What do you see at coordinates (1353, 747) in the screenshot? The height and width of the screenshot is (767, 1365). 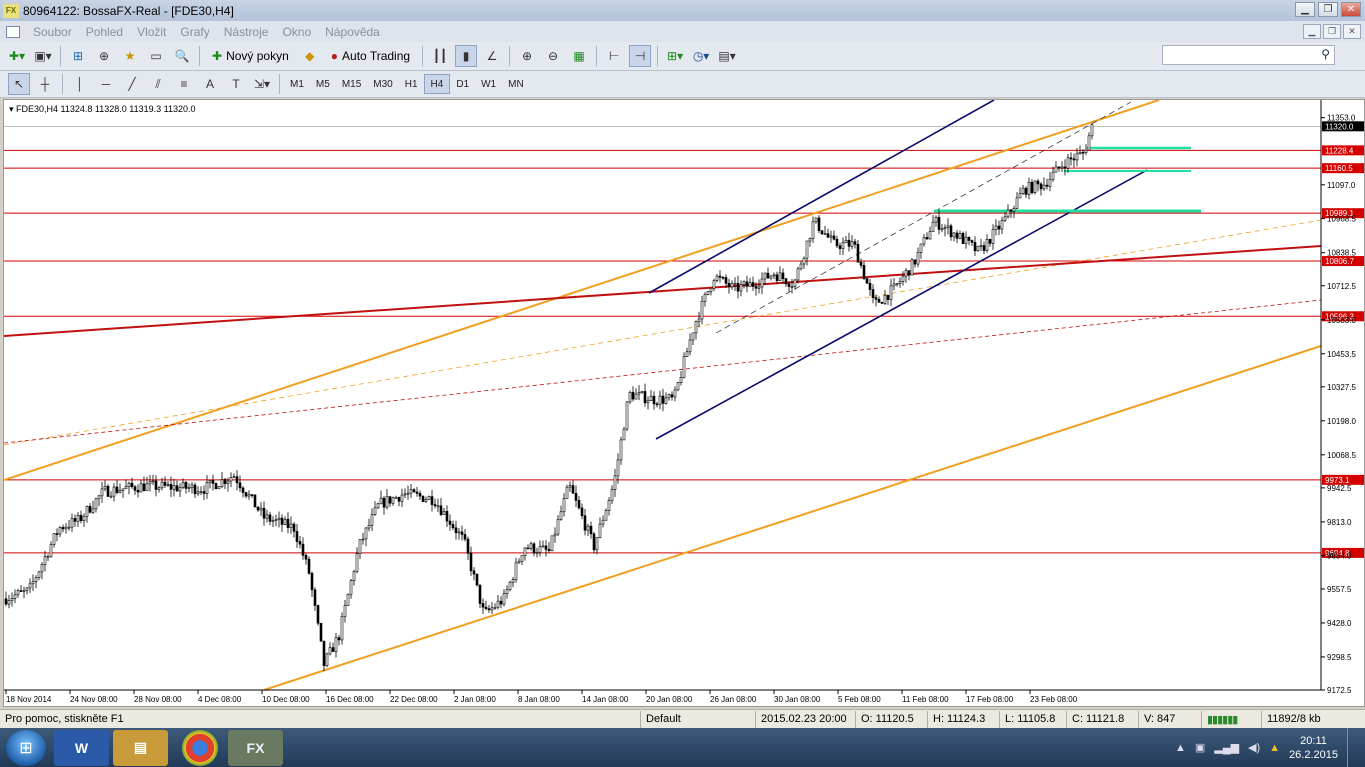 I see `show-desktop-button` at bounding box center [1353, 747].